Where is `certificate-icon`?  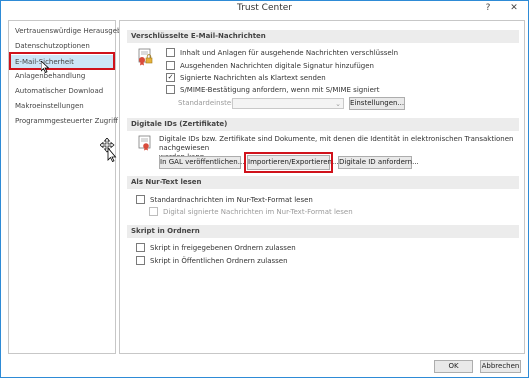 certificate-icon is located at coordinates (144, 143).